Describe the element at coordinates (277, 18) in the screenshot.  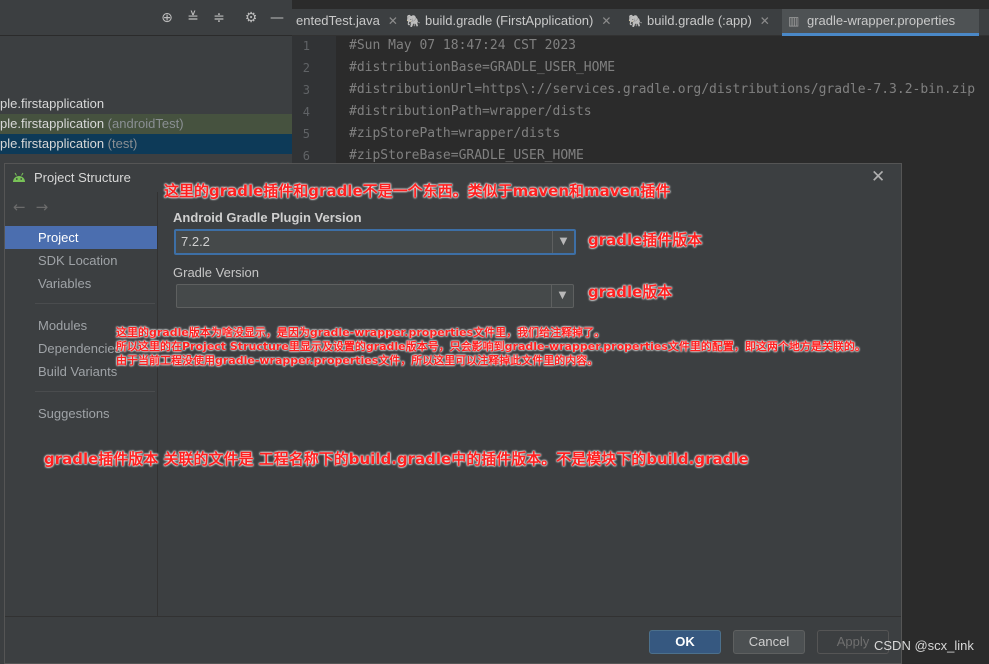
I see `minimize-icon: —` at that location.